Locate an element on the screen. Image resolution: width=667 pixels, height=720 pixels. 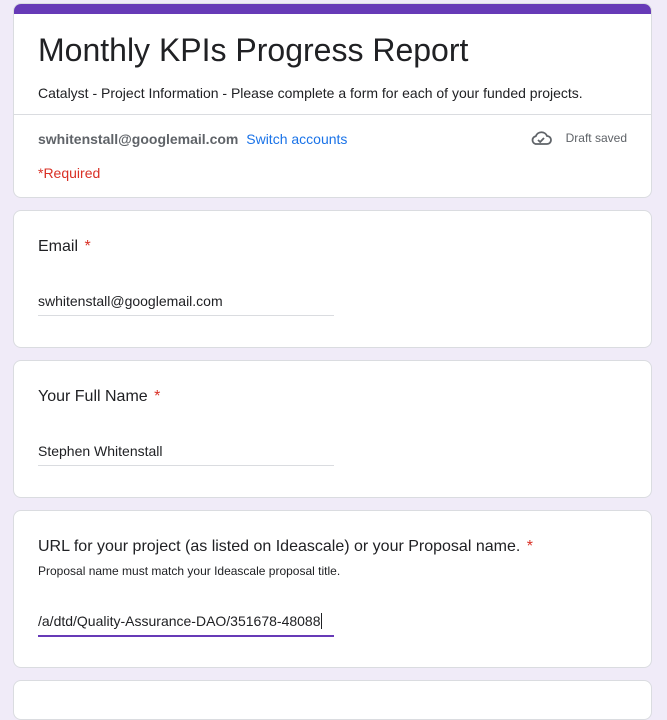
draft-status: Draft saved is located at coordinates (578, 138).